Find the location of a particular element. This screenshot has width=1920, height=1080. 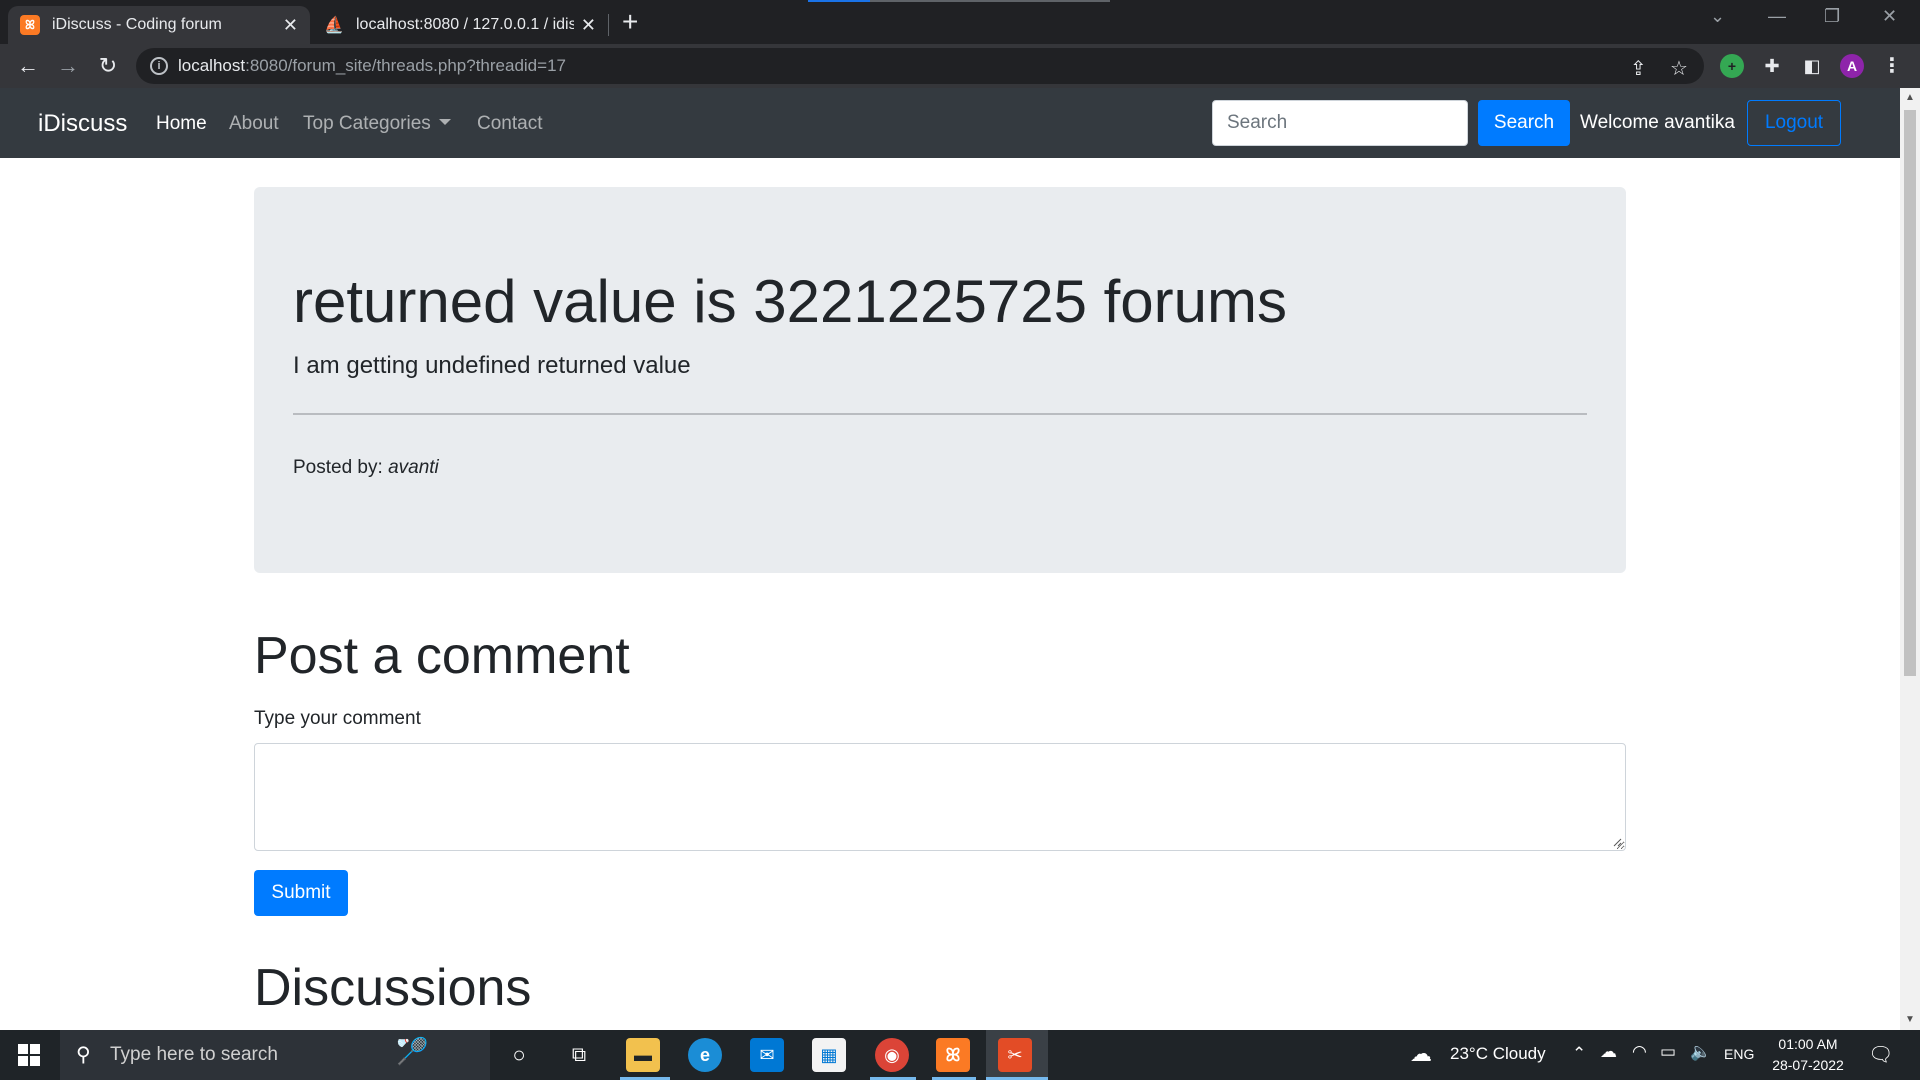

notification-center-icon: 🗨 is located at coordinates (1880, 1054).